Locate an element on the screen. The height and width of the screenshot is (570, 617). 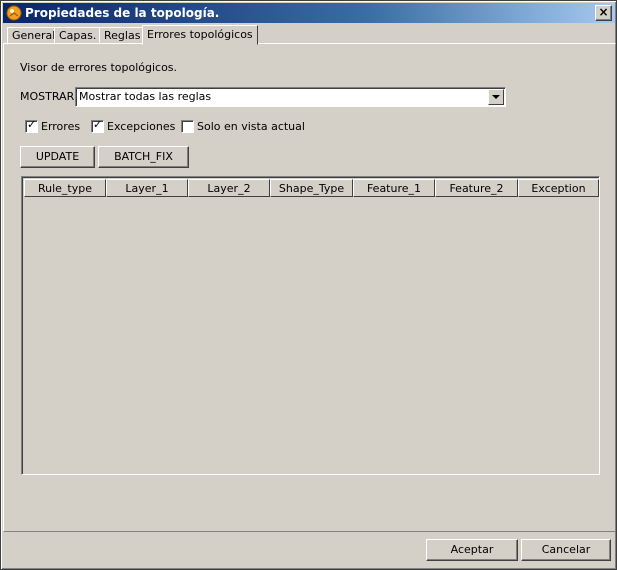
column-layer-2: Layer_2 is located at coordinates (229, 188).